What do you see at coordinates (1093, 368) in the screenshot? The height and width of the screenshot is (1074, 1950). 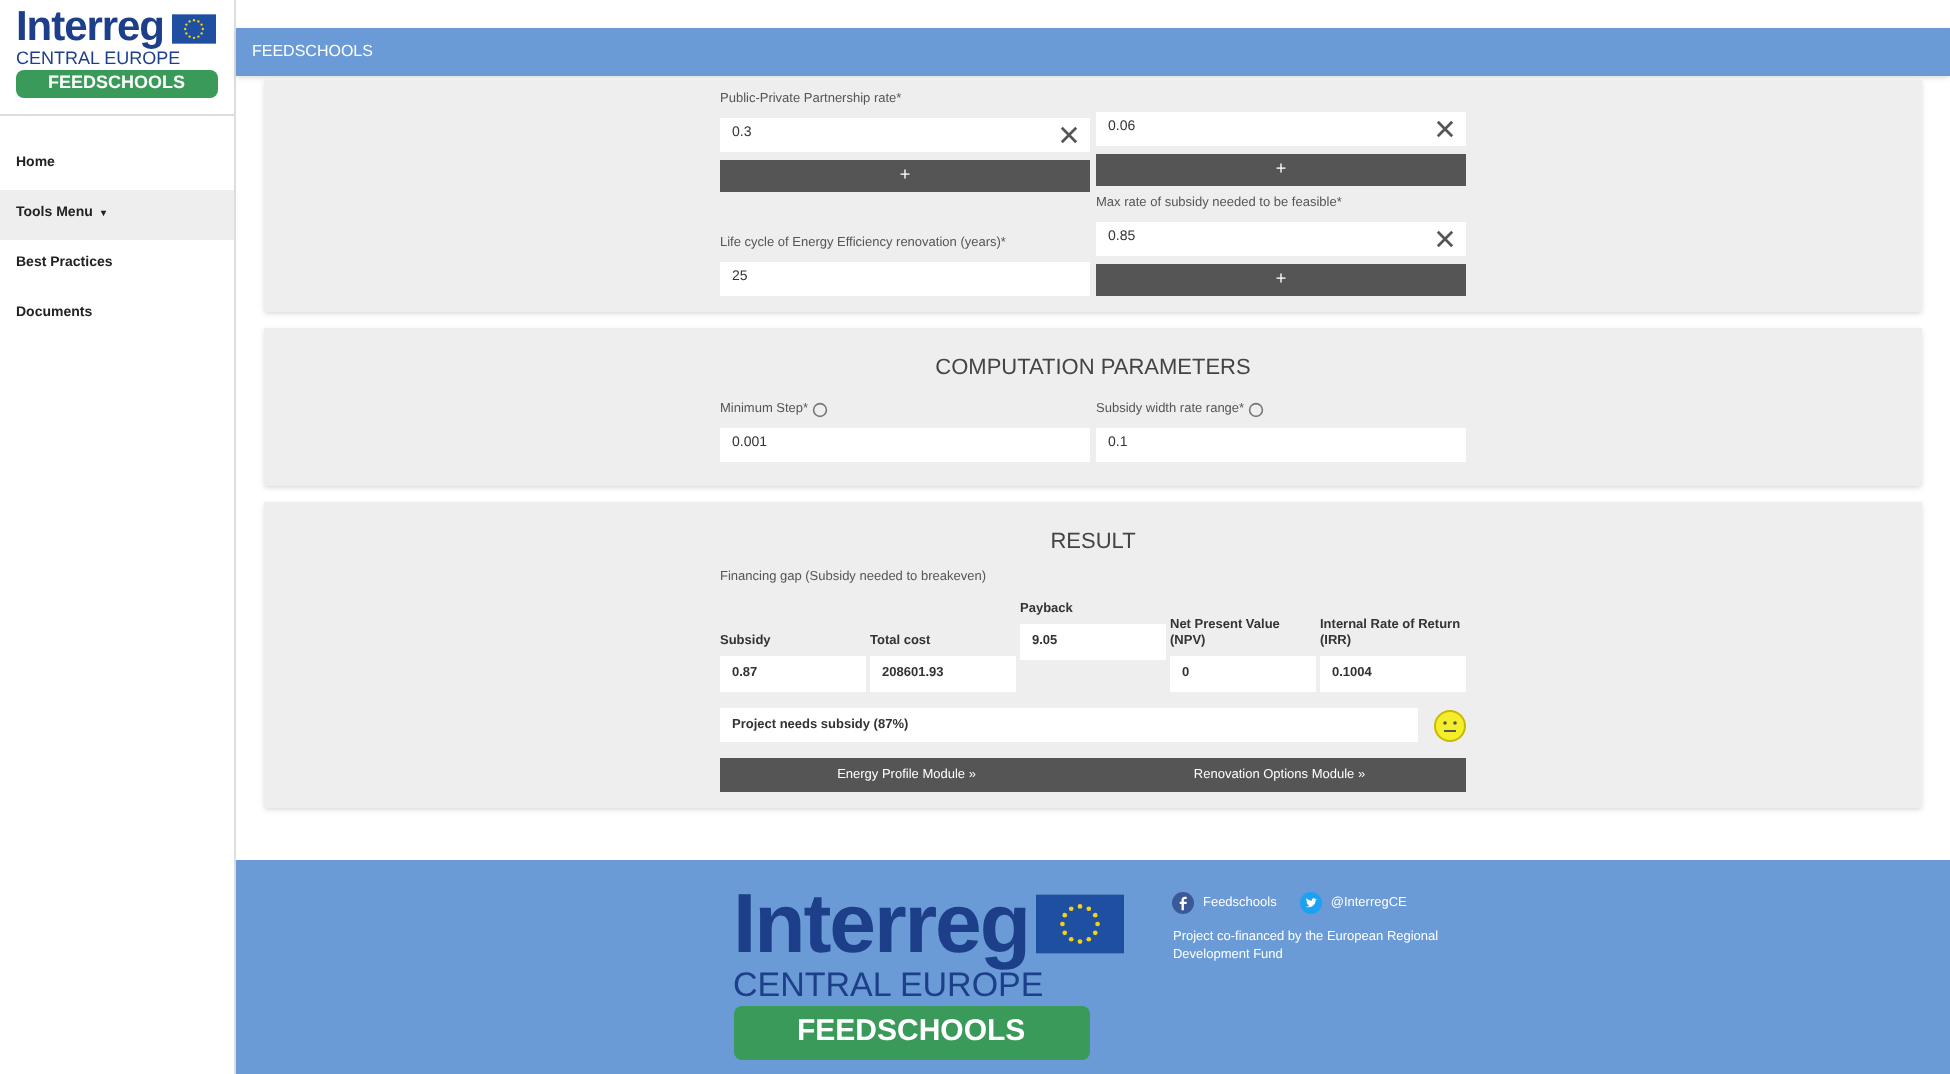 I see `section-title: COMPUTATION PARAMETERS` at bounding box center [1093, 368].